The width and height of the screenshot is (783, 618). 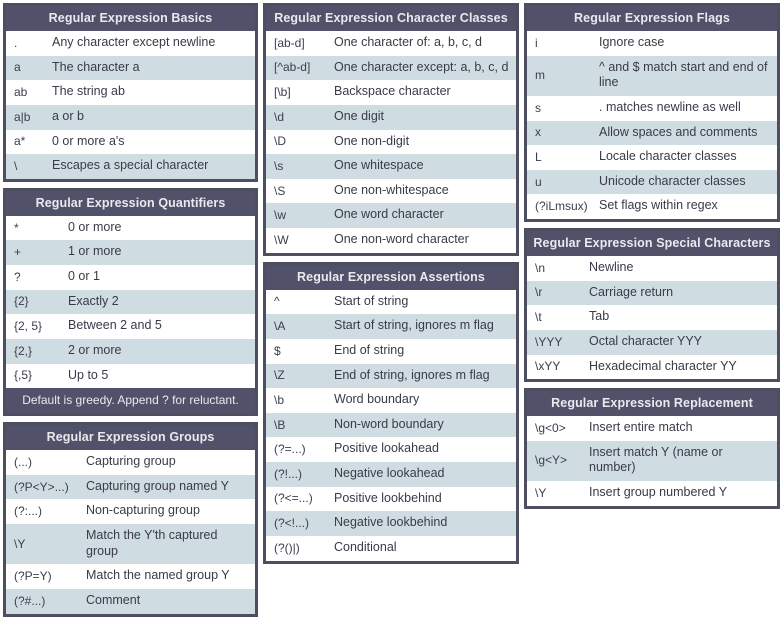 I want to click on cell-code: \D, so click(x=295, y=142).